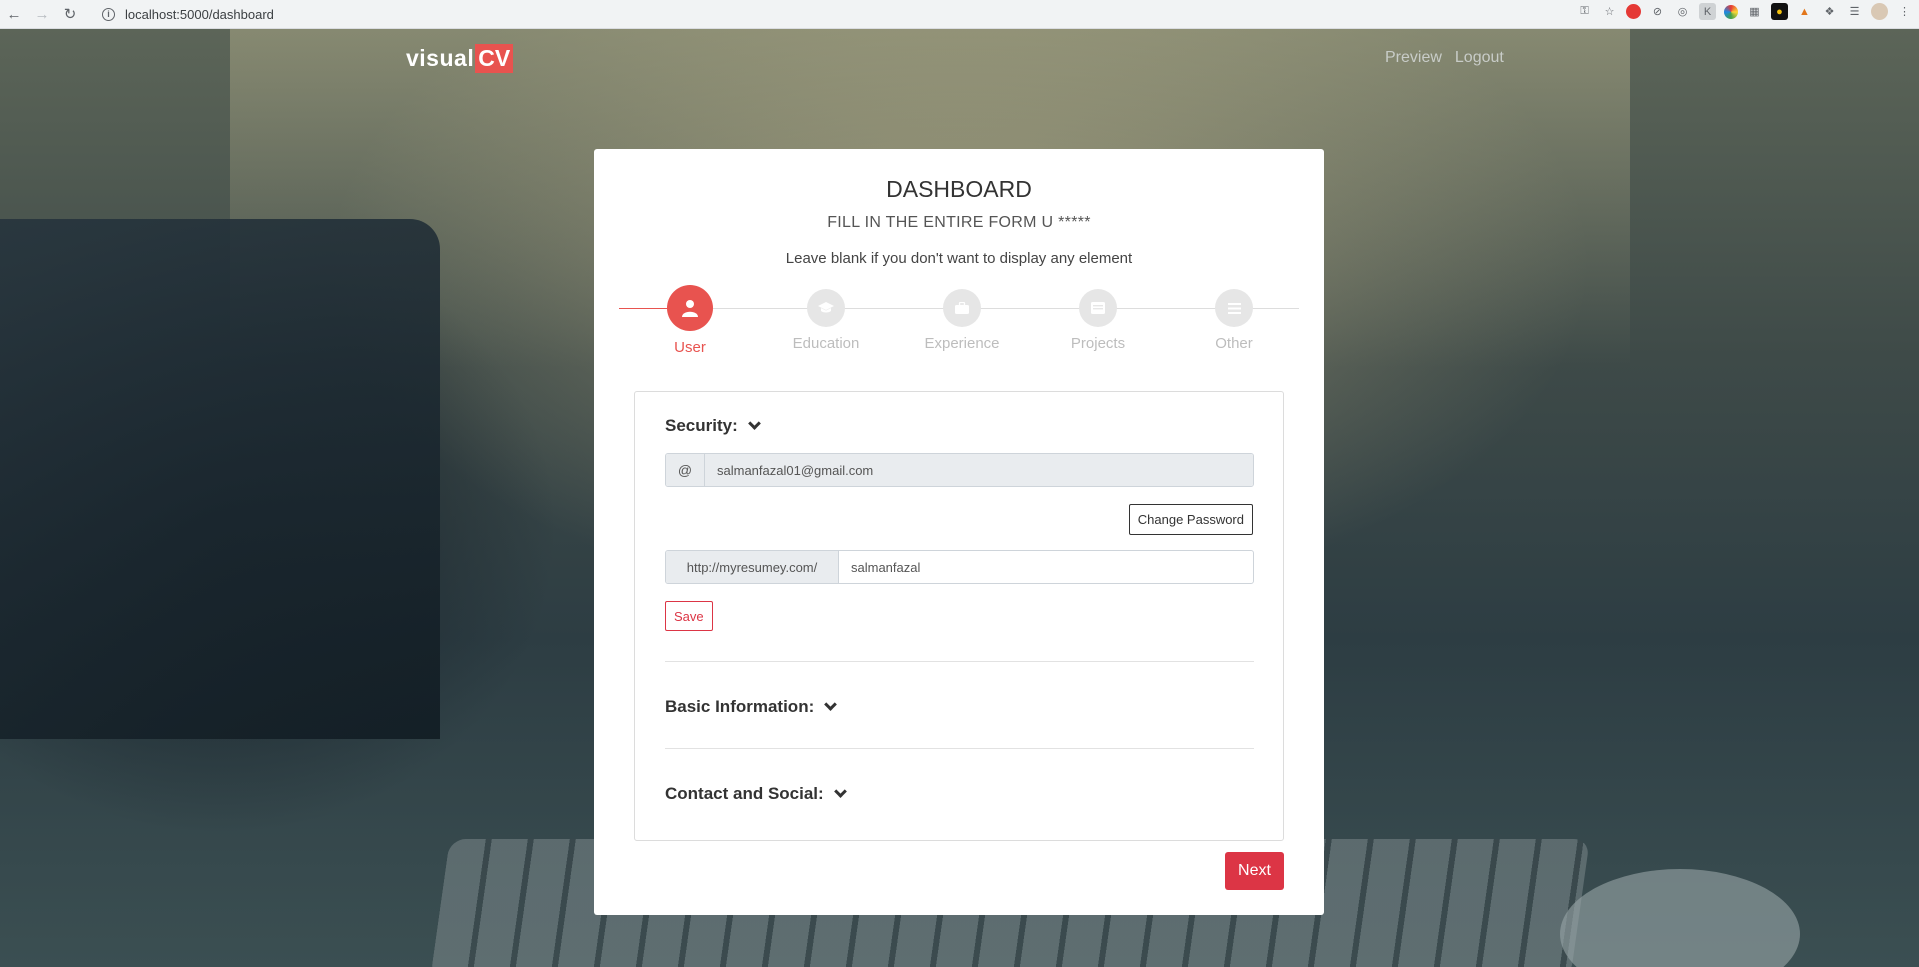 This screenshot has width=1919, height=967. Describe the element at coordinates (1584, 11) in the screenshot. I see `key-icon: ⚿` at that location.